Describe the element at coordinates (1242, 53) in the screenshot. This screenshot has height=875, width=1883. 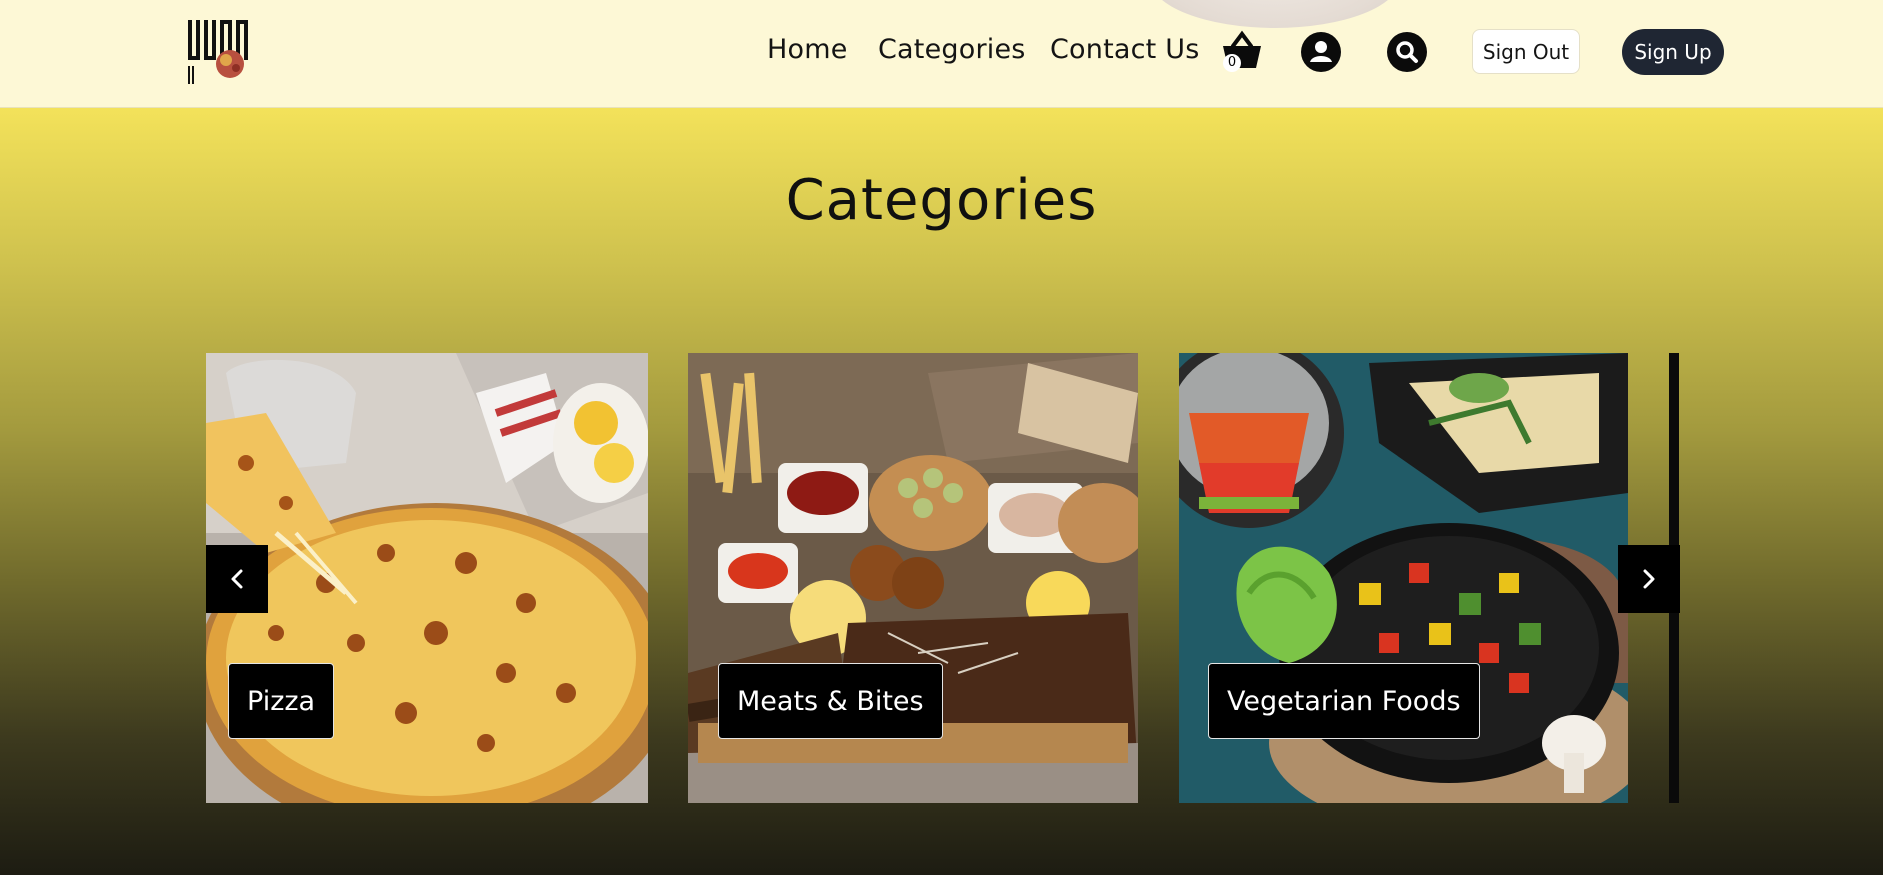
I see `cart-button: 0` at that location.